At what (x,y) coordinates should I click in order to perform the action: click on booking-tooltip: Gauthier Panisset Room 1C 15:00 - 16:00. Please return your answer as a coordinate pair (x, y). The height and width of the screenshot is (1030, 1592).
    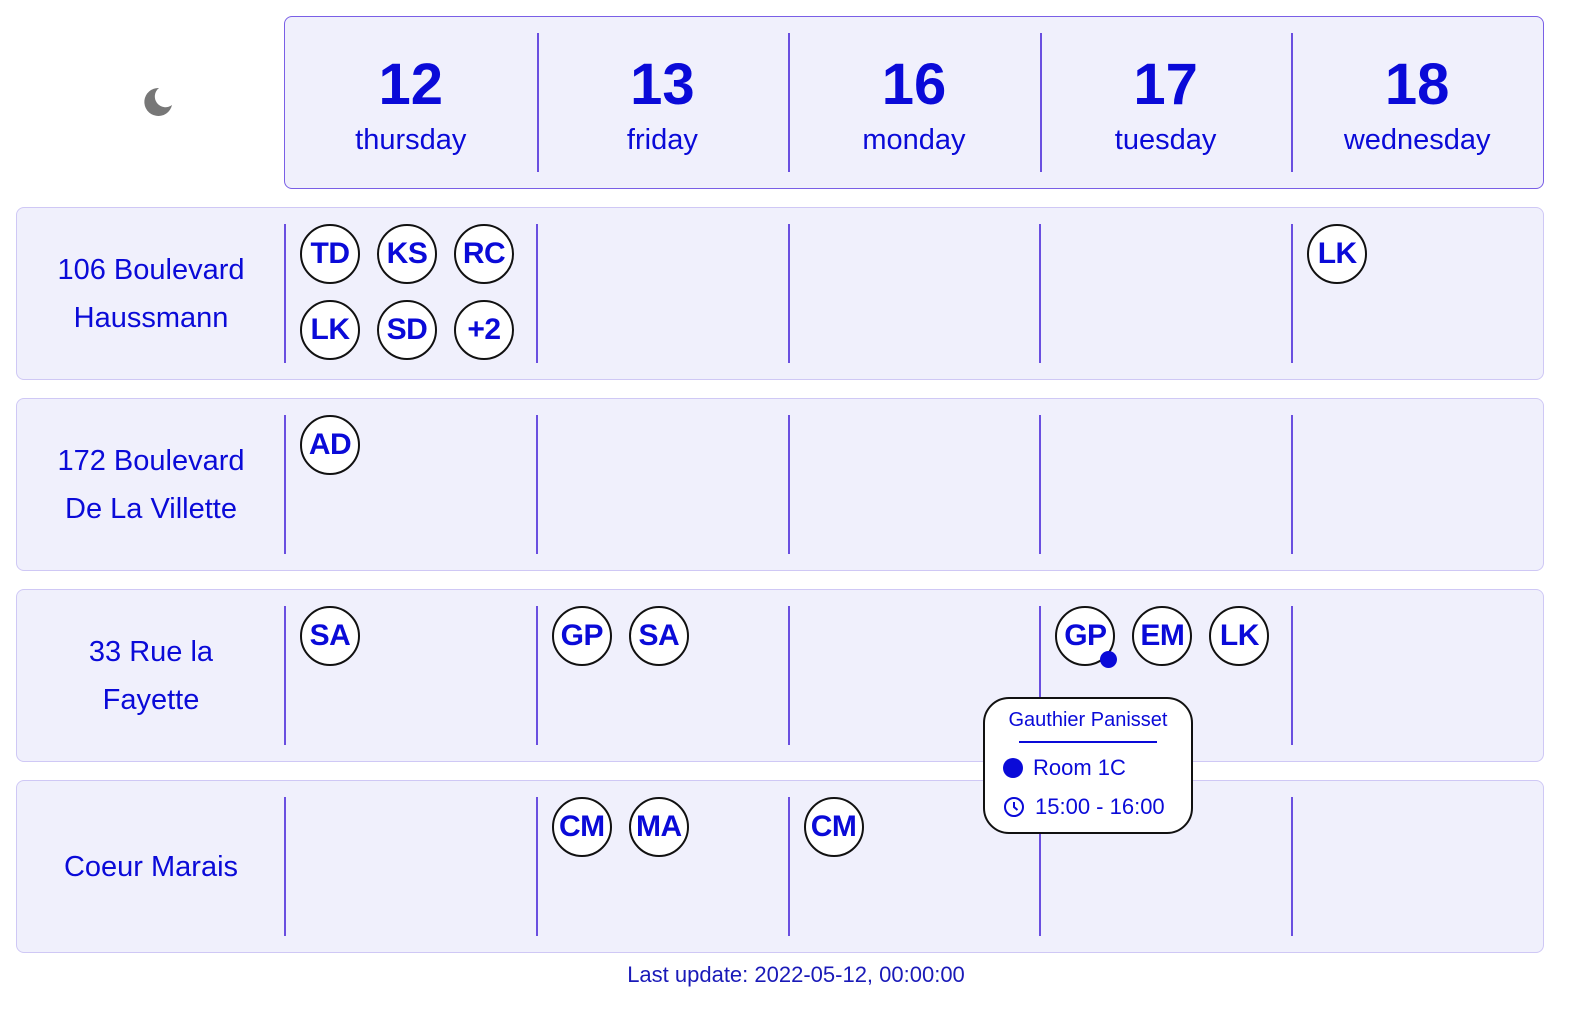
    Looking at the image, I should click on (1088, 765).